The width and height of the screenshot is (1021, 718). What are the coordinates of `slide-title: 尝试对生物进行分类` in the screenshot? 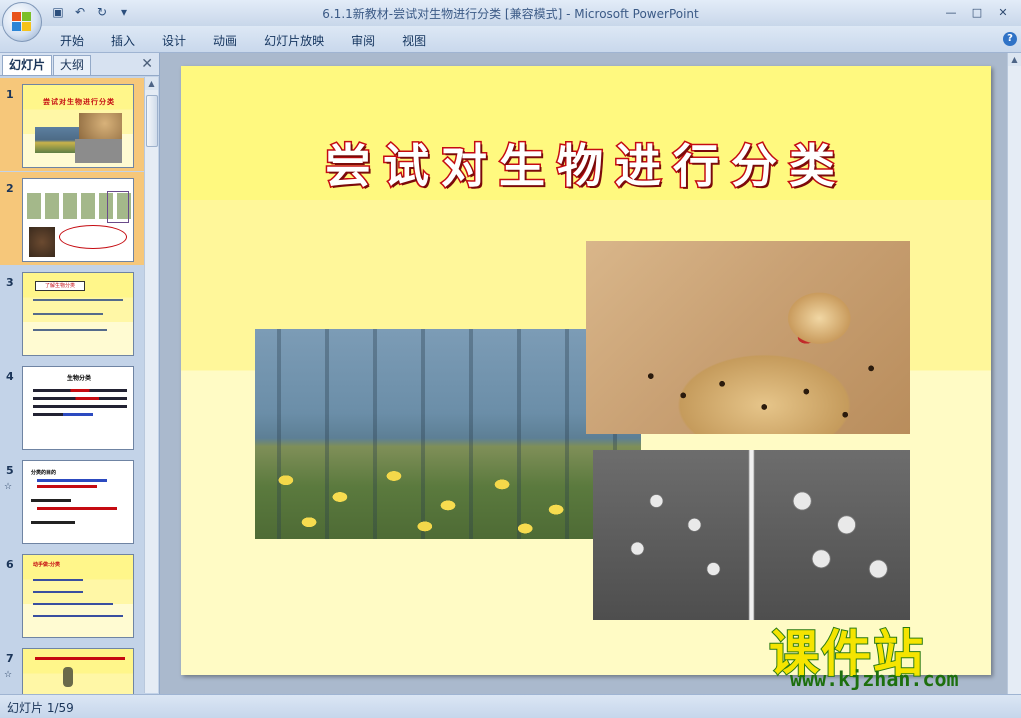 It's located at (586, 163).